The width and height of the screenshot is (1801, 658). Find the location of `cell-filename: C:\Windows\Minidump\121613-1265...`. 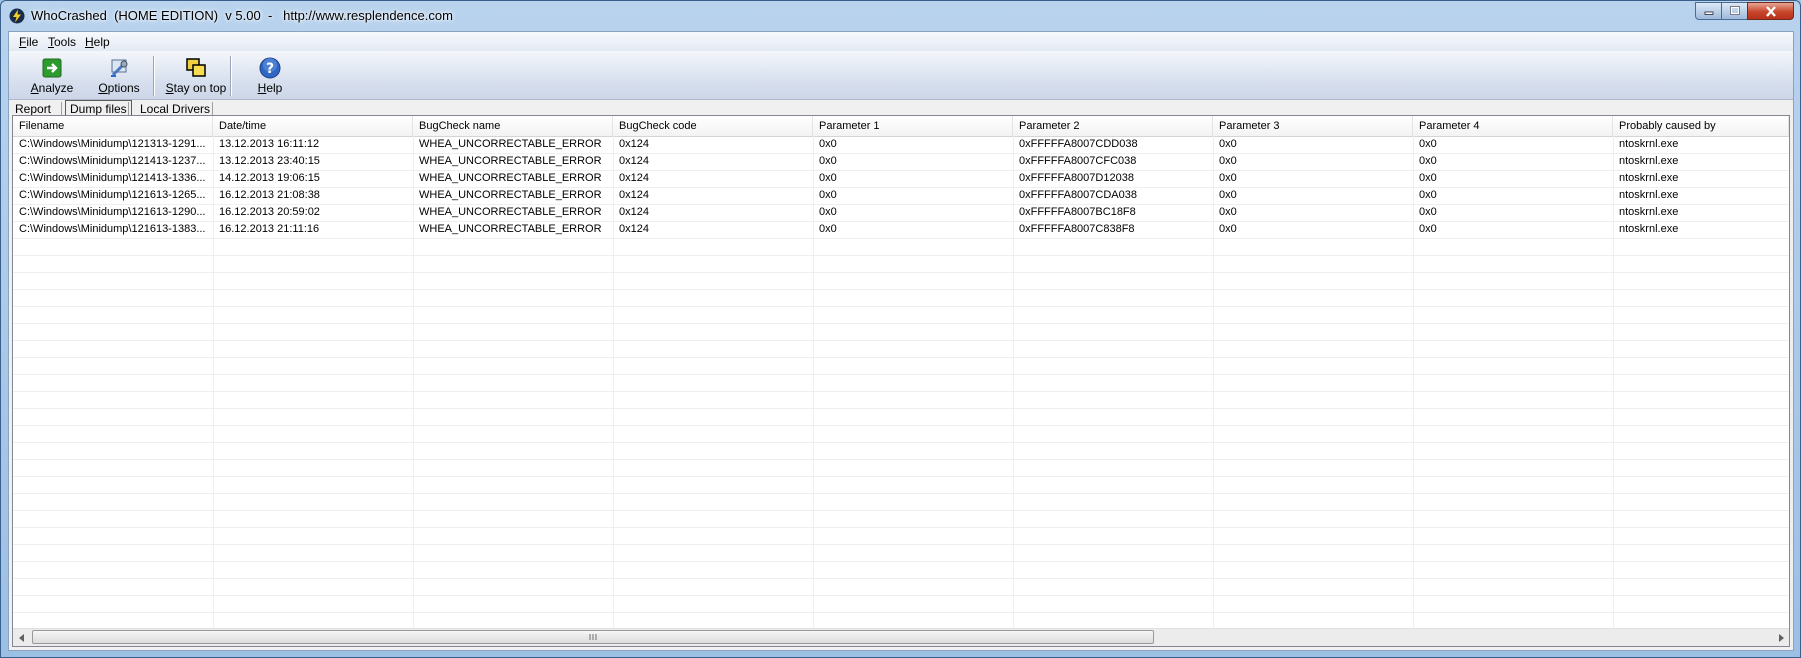

cell-filename: C:\Windows\Minidump\121613-1265... is located at coordinates (112, 195).